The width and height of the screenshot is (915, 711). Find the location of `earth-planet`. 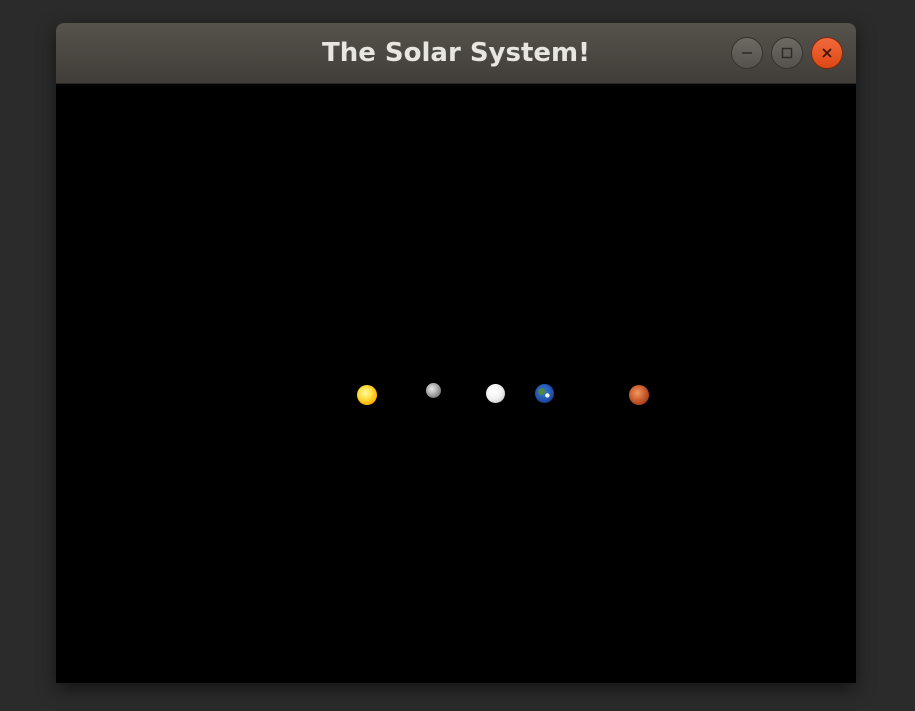

earth-planet is located at coordinates (544, 393).